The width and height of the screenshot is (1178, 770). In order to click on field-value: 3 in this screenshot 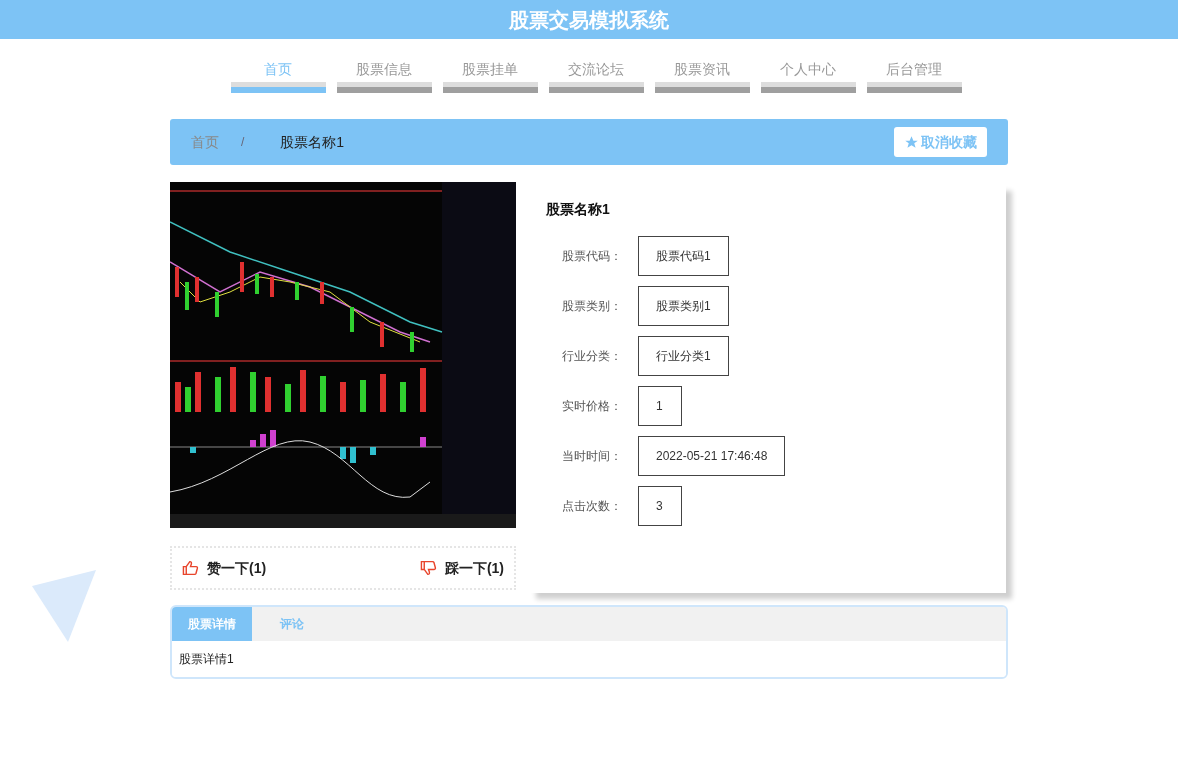, I will do `click(660, 506)`.